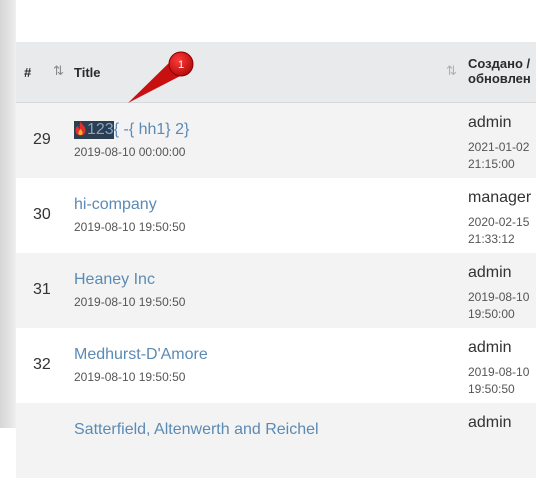  Describe the element at coordinates (161, 77) in the screenshot. I see `annotation-callout: 1` at that location.